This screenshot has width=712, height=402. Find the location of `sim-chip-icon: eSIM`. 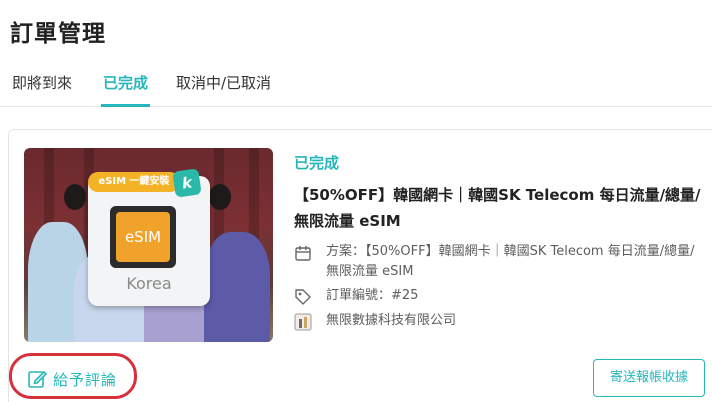

sim-chip-icon: eSIM is located at coordinates (143, 237).